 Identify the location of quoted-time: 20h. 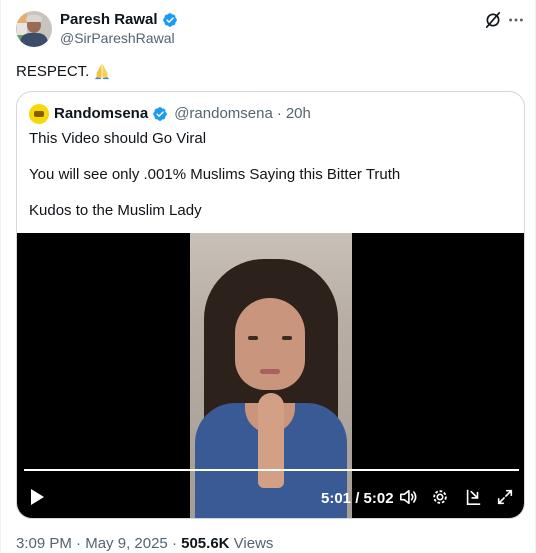
(298, 113).